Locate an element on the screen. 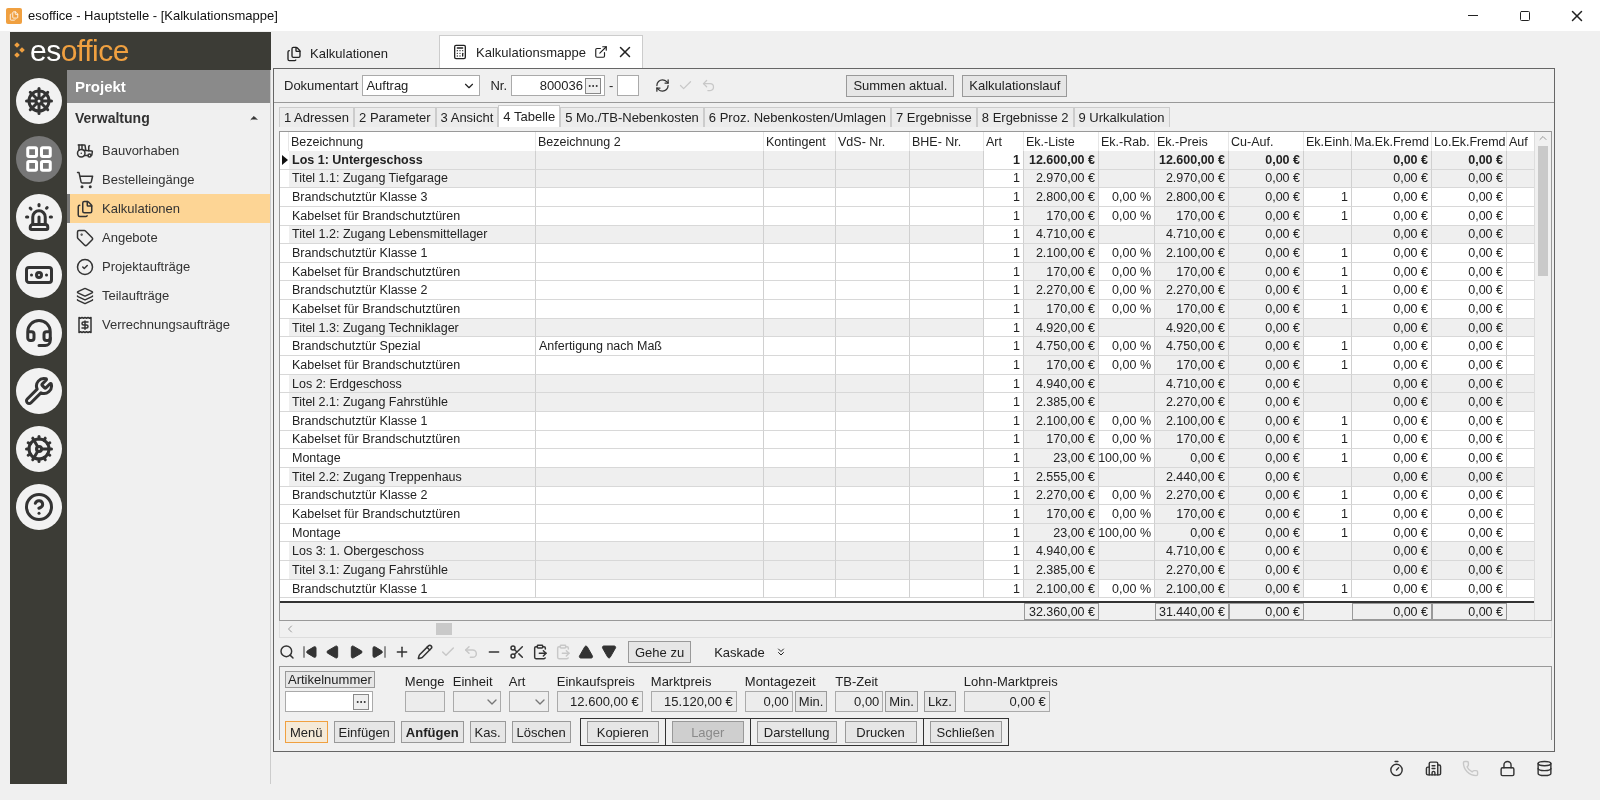 The width and height of the screenshot is (1600, 800). action-button: Kalkulationslauf is located at coordinates (1015, 85).